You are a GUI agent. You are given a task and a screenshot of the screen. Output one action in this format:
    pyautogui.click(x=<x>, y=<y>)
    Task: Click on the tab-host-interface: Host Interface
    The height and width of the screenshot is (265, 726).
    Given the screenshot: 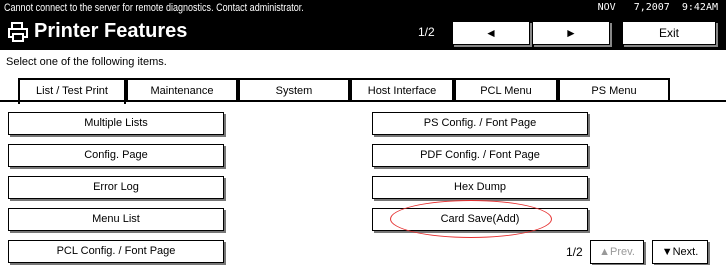 What is the action you would take?
    pyautogui.click(x=402, y=90)
    